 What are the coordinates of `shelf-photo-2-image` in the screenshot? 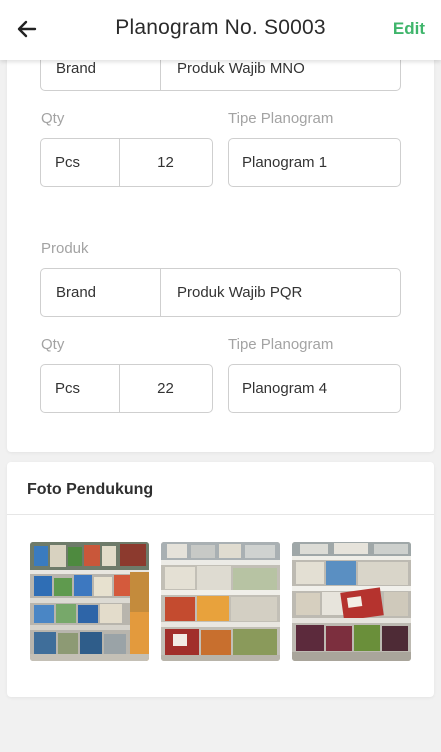 It's located at (220, 601).